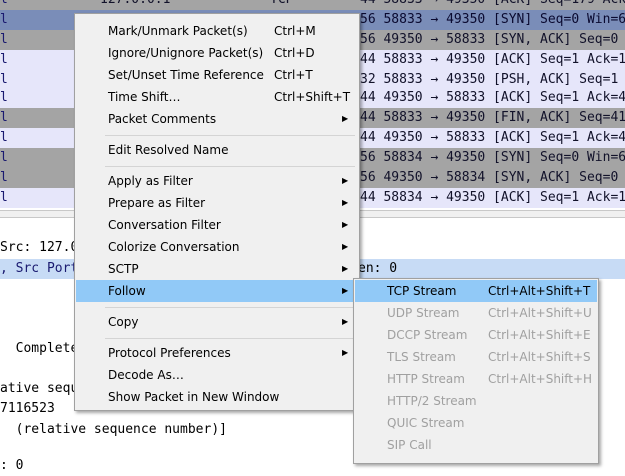  I want to click on submenu-item-shortcut: Ctrl+Alt+Shift+T, so click(539, 291).